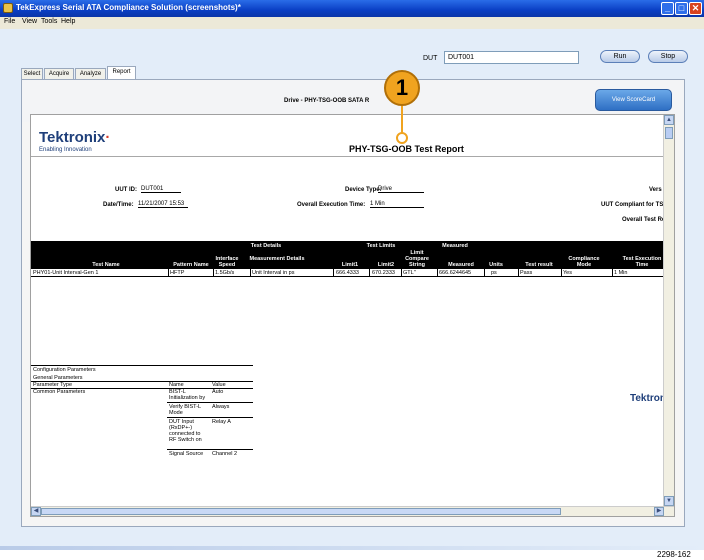  I want to click on scroll-right-icon: ▶, so click(659, 511).